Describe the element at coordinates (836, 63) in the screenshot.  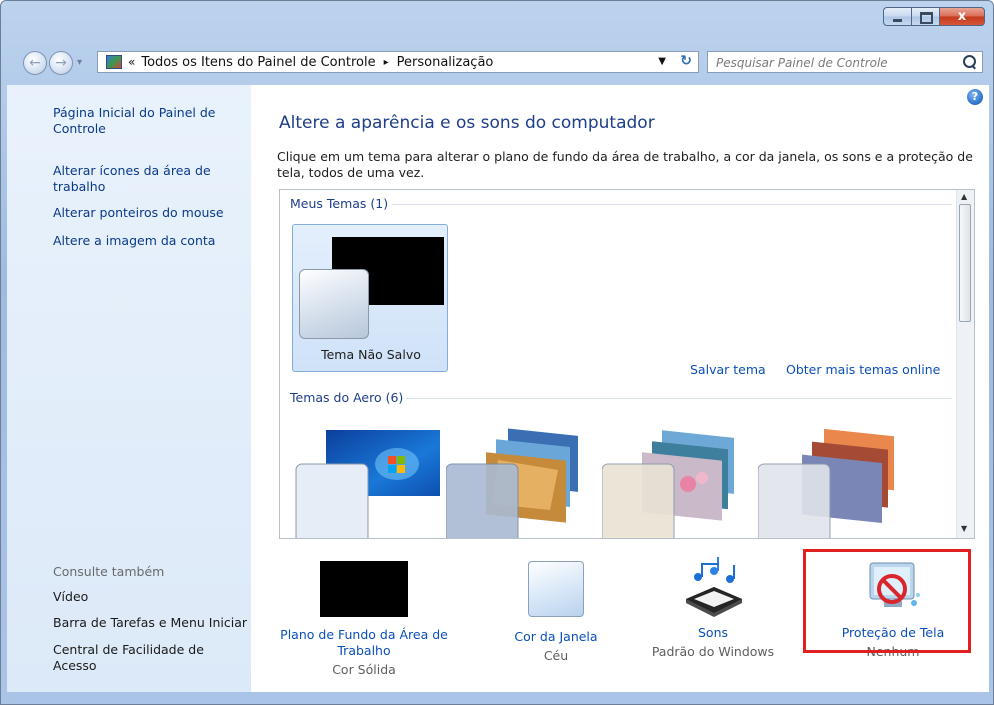
I see `search-input` at that location.